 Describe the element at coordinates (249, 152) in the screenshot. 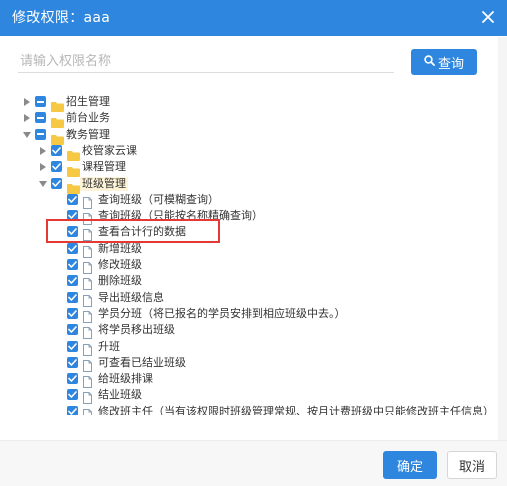

I see `tree-node: 校管家云课` at that location.